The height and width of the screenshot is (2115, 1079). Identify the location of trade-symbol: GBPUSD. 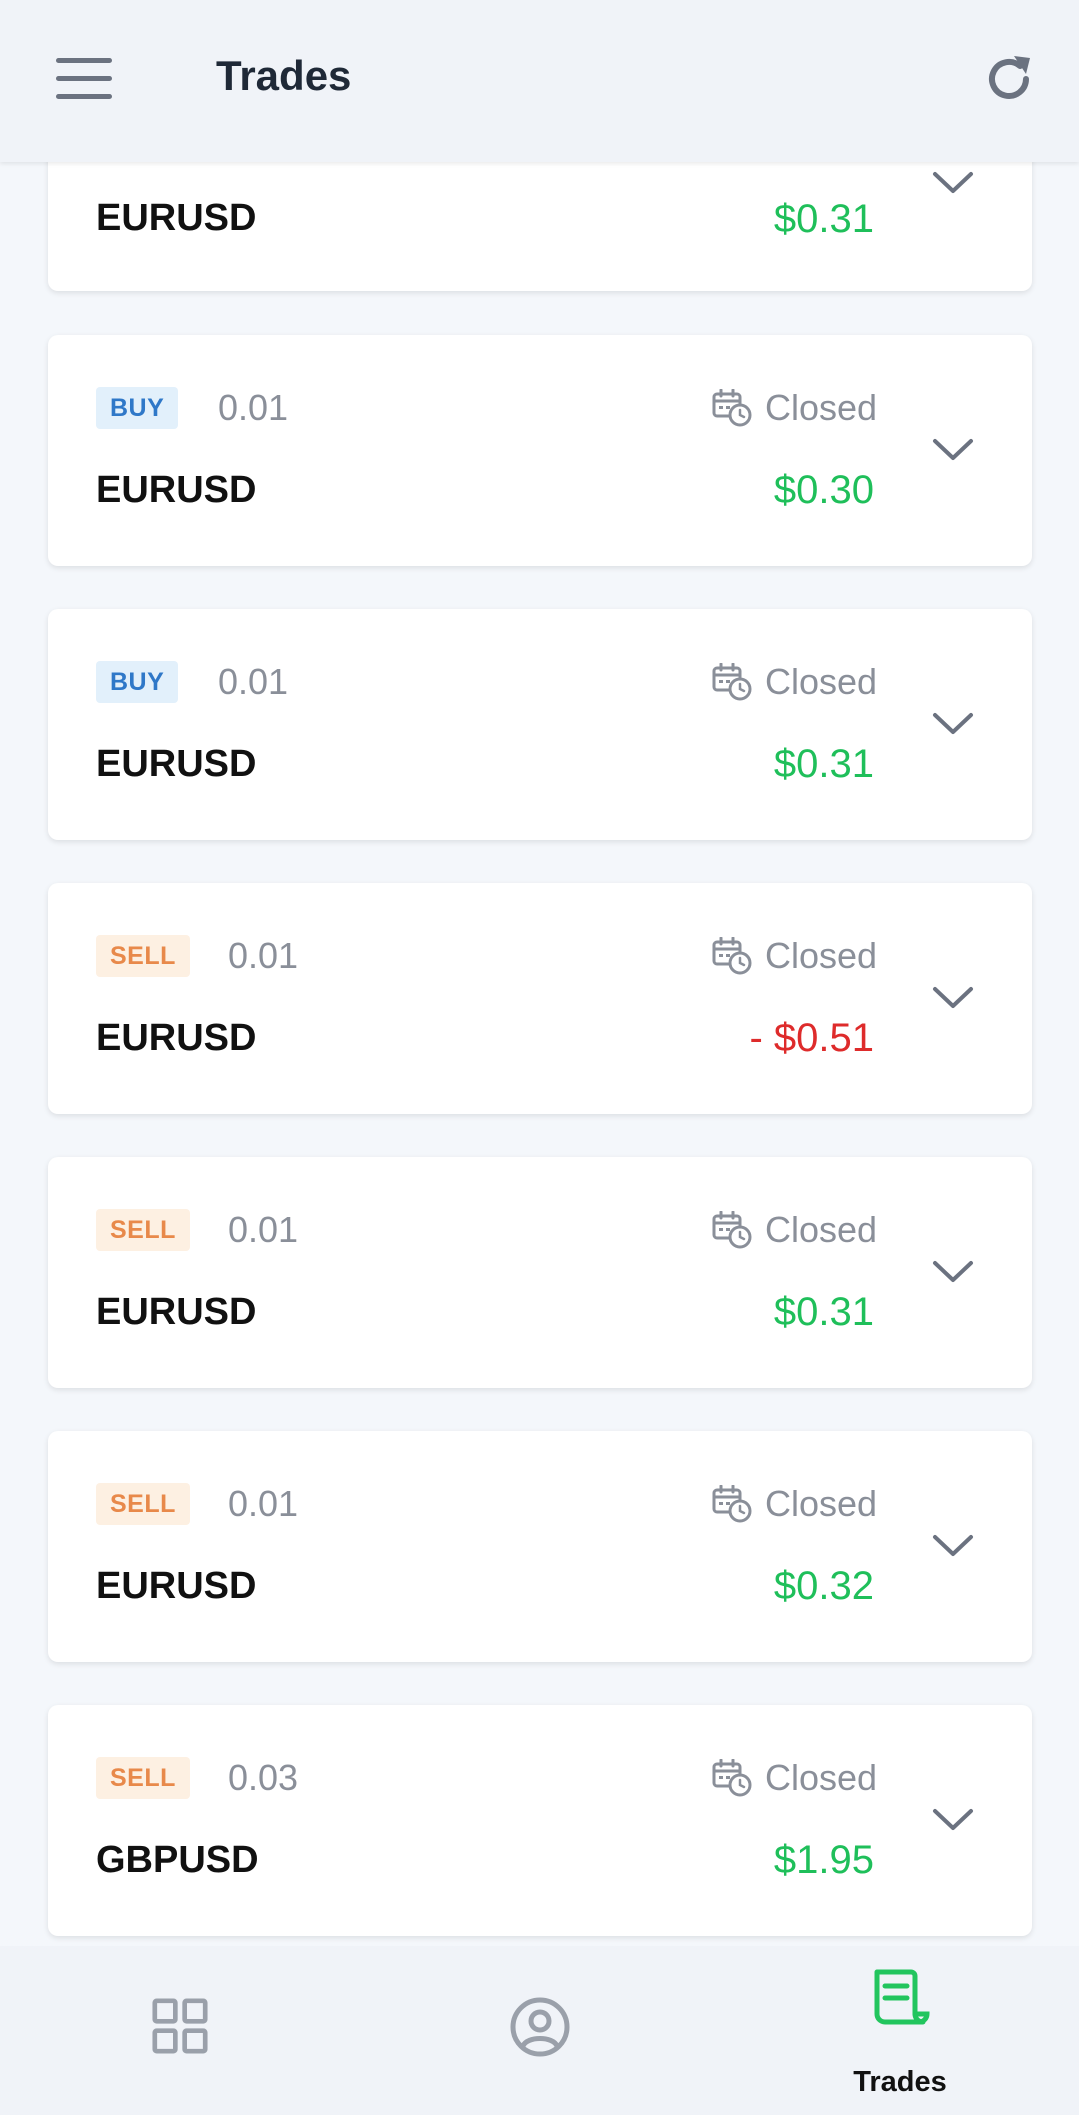
(177, 1860).